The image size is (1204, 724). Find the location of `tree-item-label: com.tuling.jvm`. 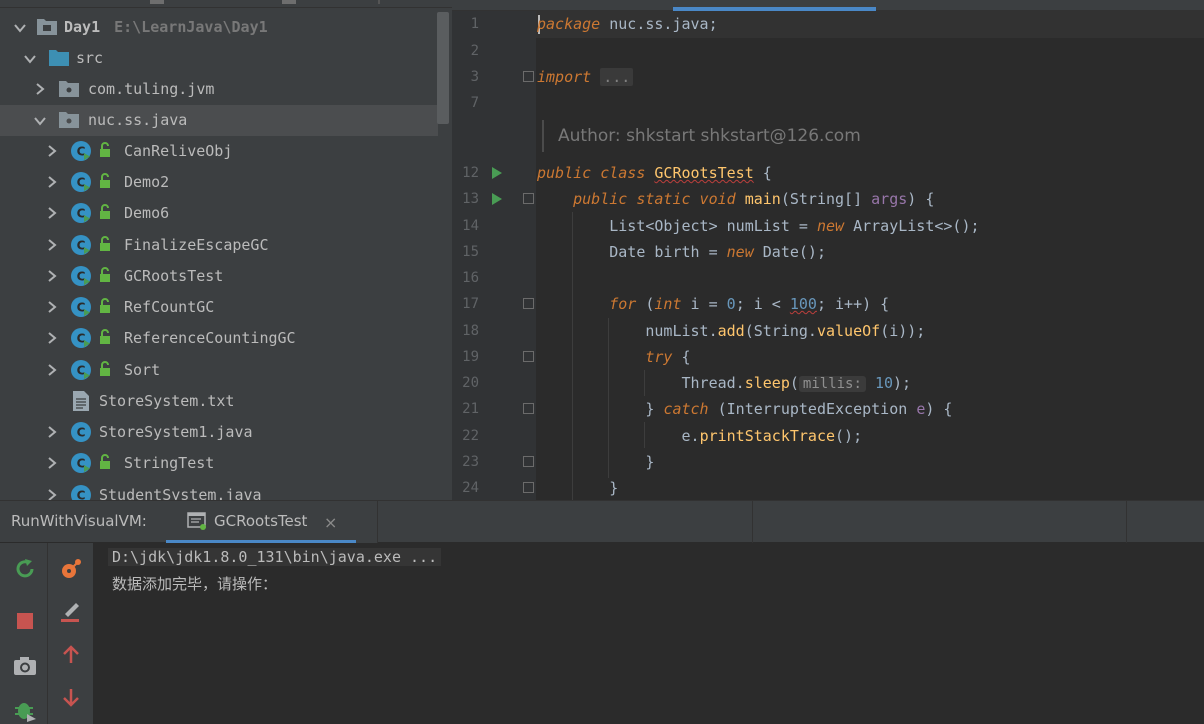

tree-item-label: com.tuling.jvm is located at coordinates (151, 89).